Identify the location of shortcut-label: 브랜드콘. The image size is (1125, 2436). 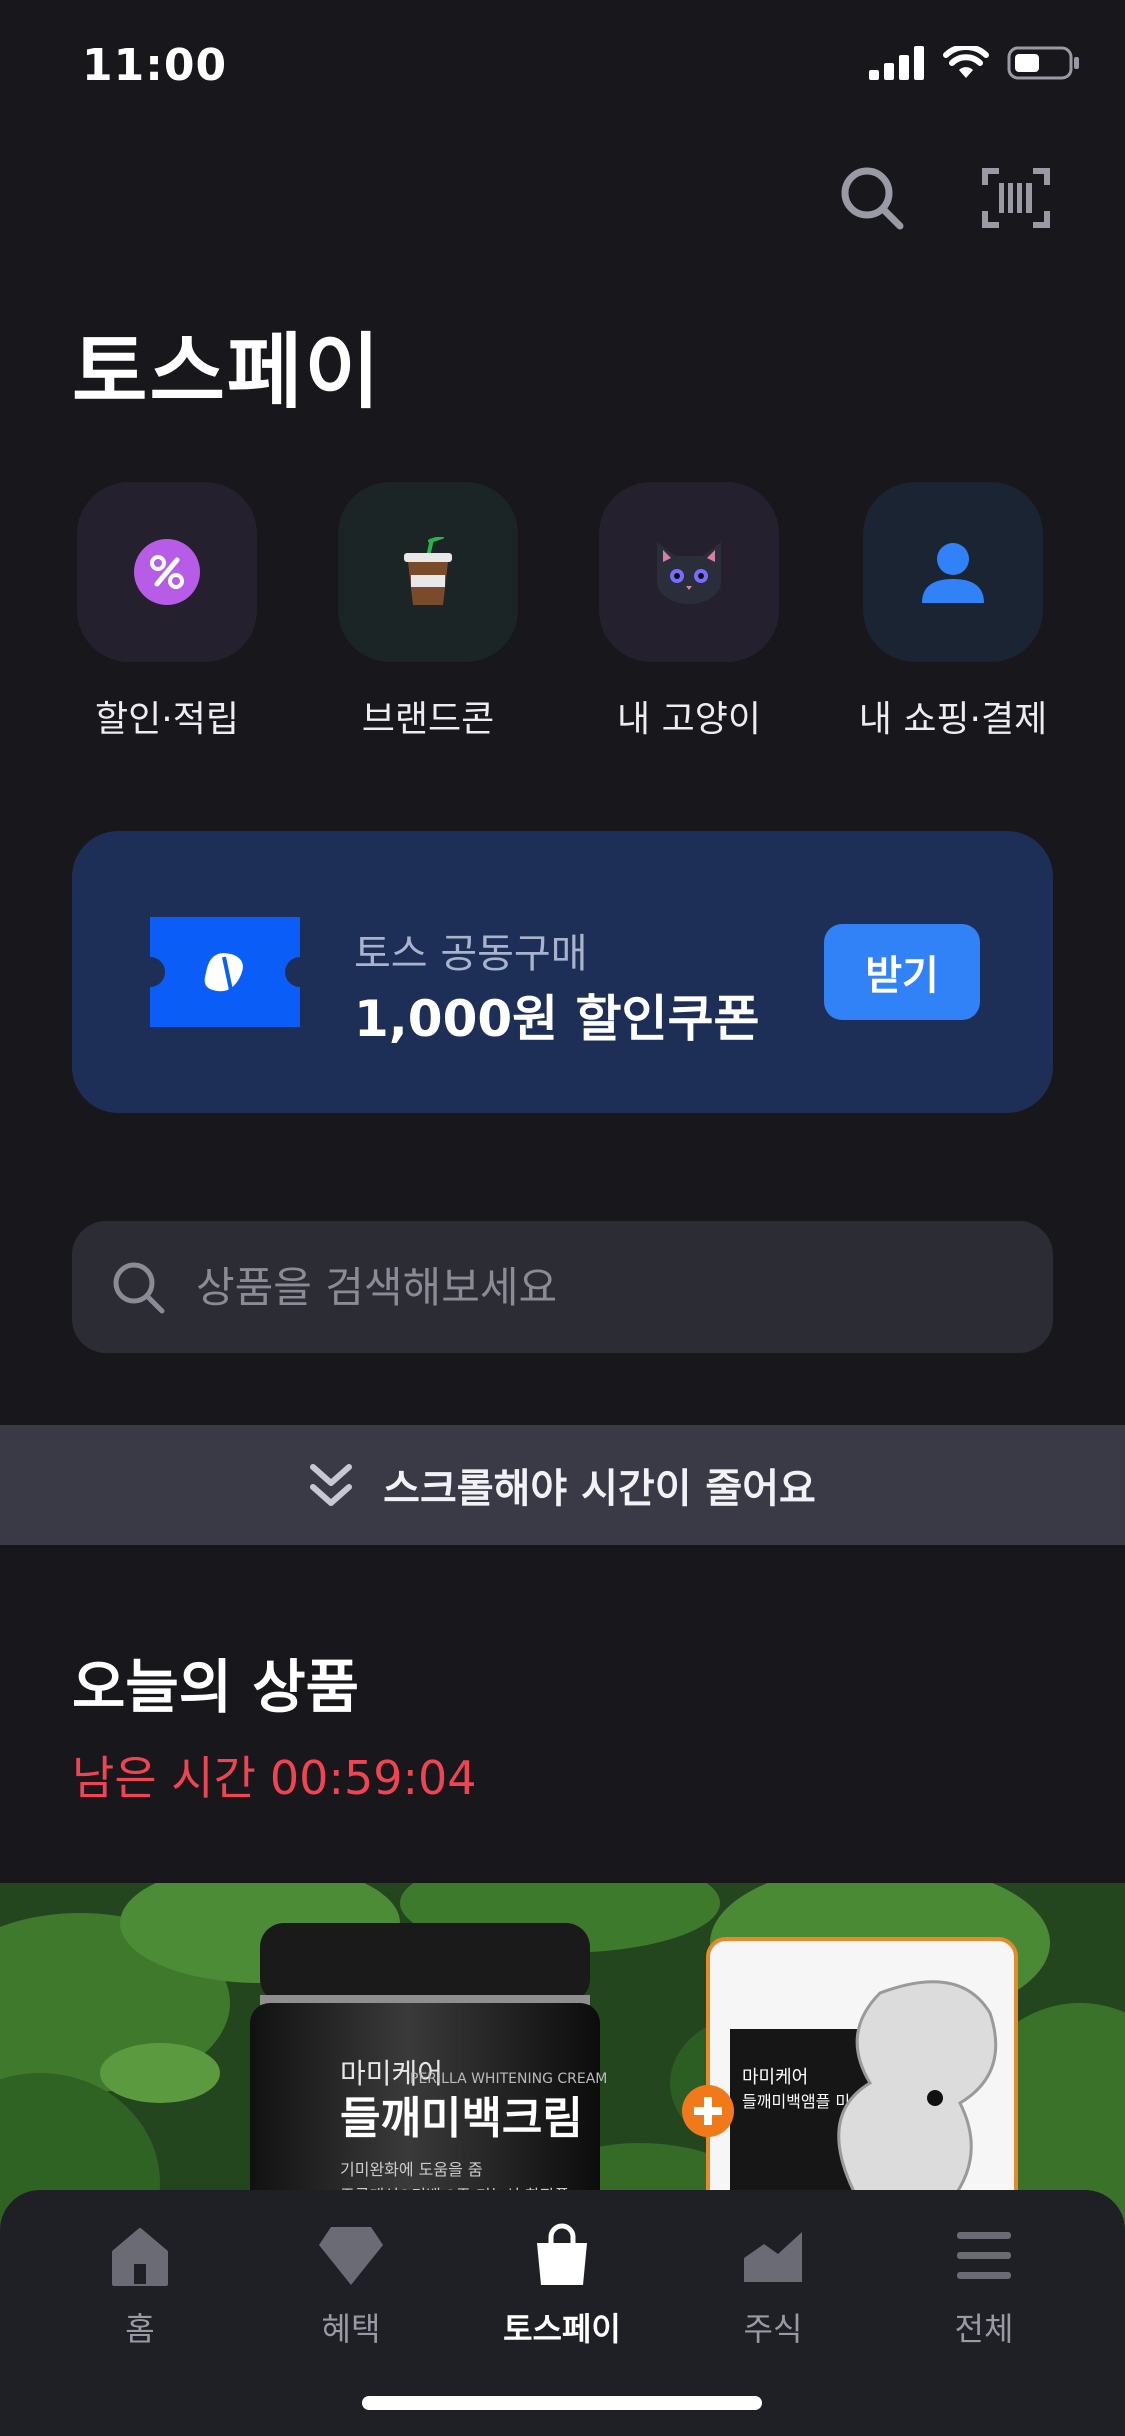
(428, 719).